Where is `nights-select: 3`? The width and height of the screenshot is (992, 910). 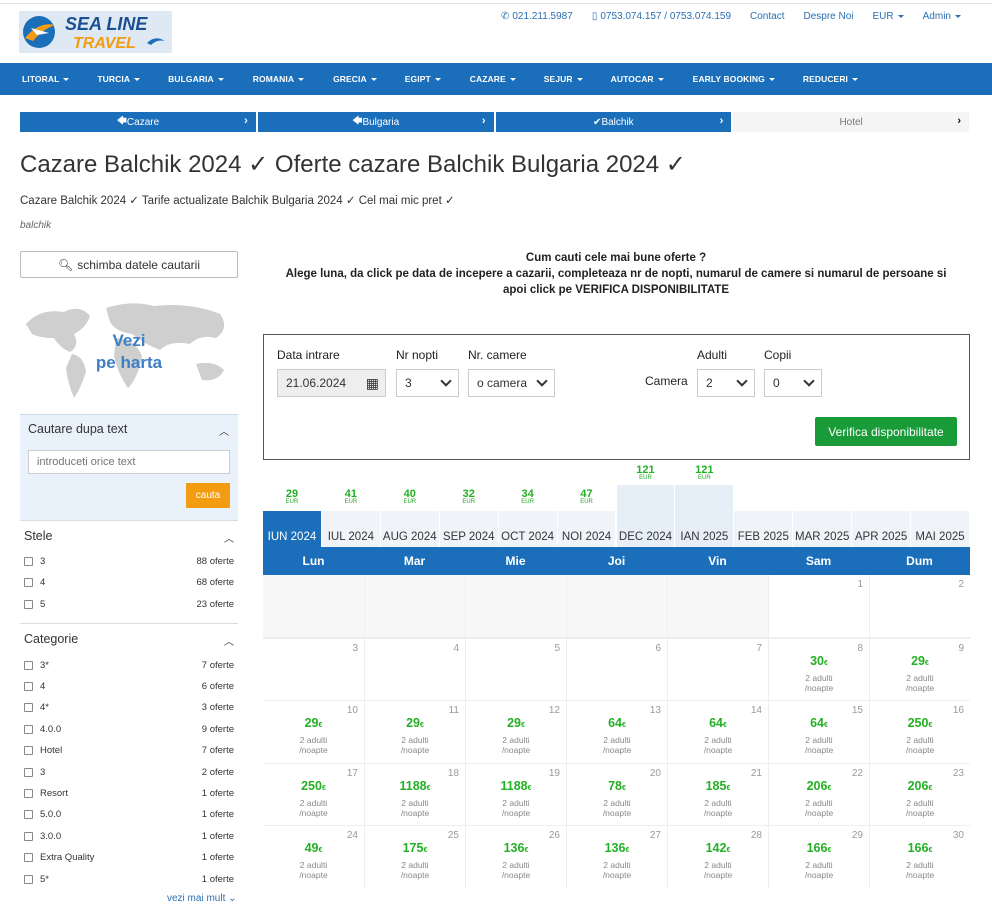
nights-select: 3 is located at coordinates (427, 383).